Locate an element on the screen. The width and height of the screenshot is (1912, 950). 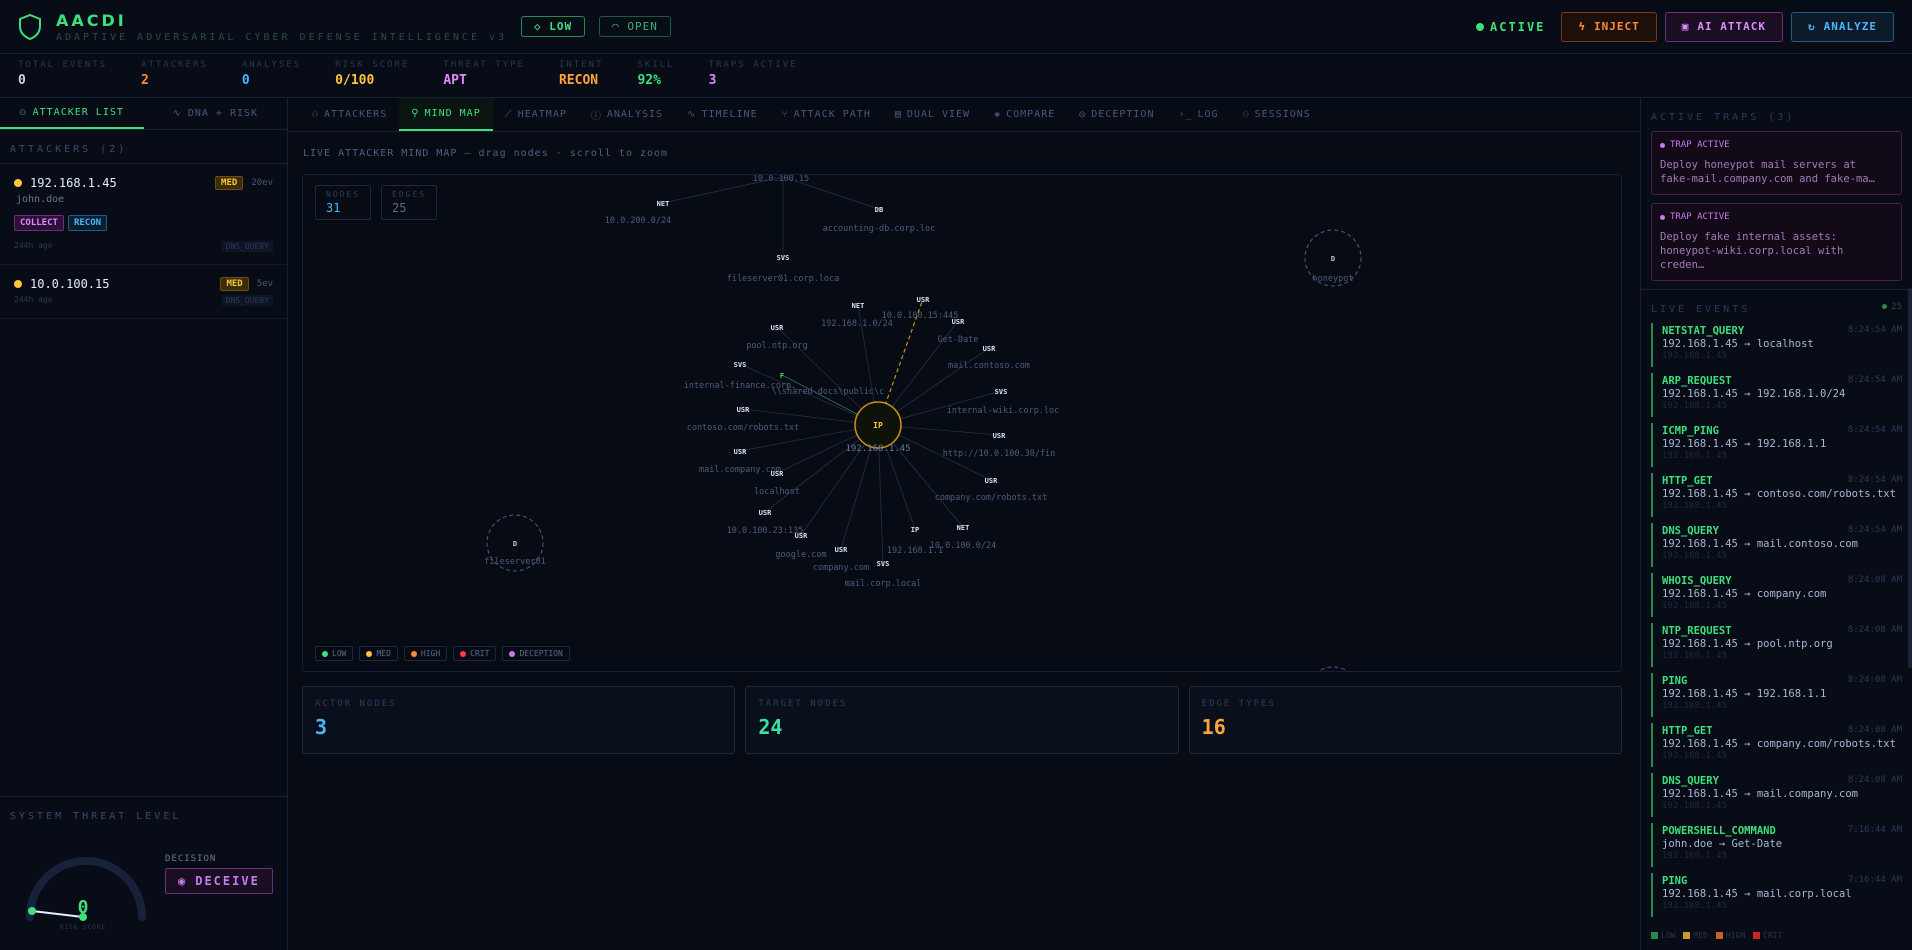
severity-legend: LOW MED HIGH CRIT DECEPTION is located at coordinates (442, 653).